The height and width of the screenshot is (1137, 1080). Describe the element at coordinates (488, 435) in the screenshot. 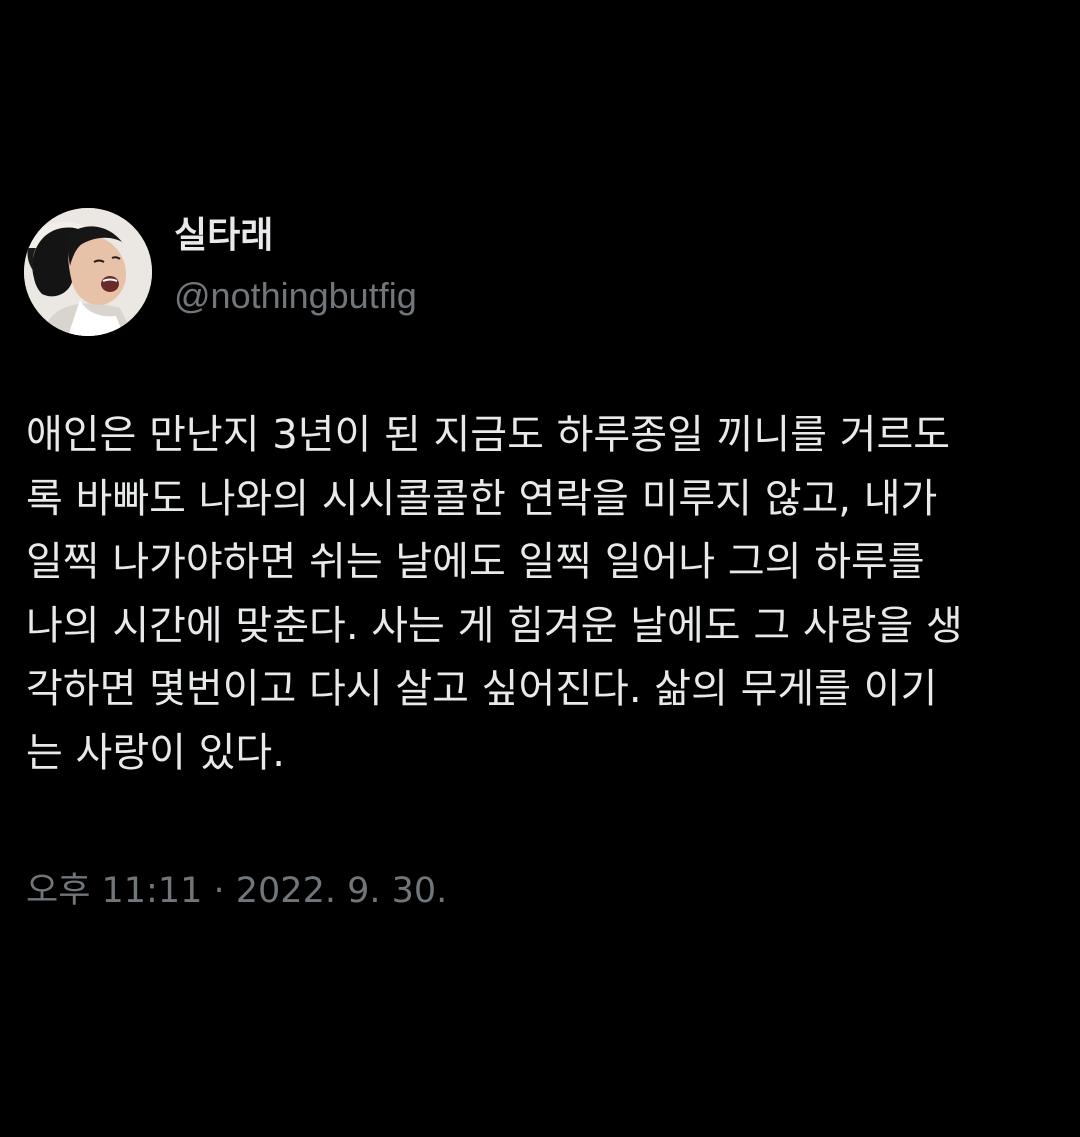

I see `tweet-text-line: 애인은 만난지 3년이 된 지금도 하루종일 끼니를 거르도` at that location.